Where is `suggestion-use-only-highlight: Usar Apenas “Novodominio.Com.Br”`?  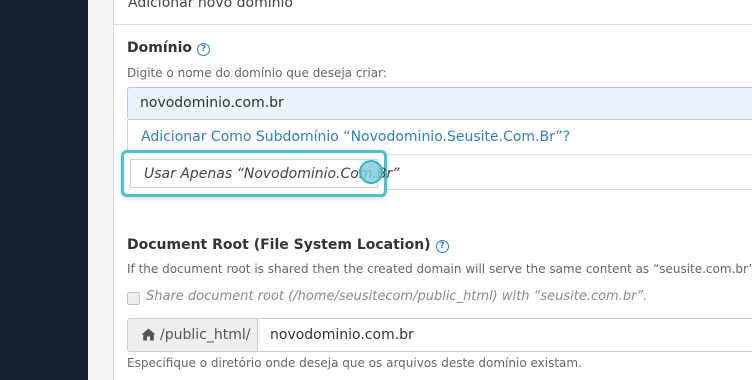 suggestion-use-only-highlight: Usar Apenas “Novodominio.Com.Br” is located at coordinates (260, 173).